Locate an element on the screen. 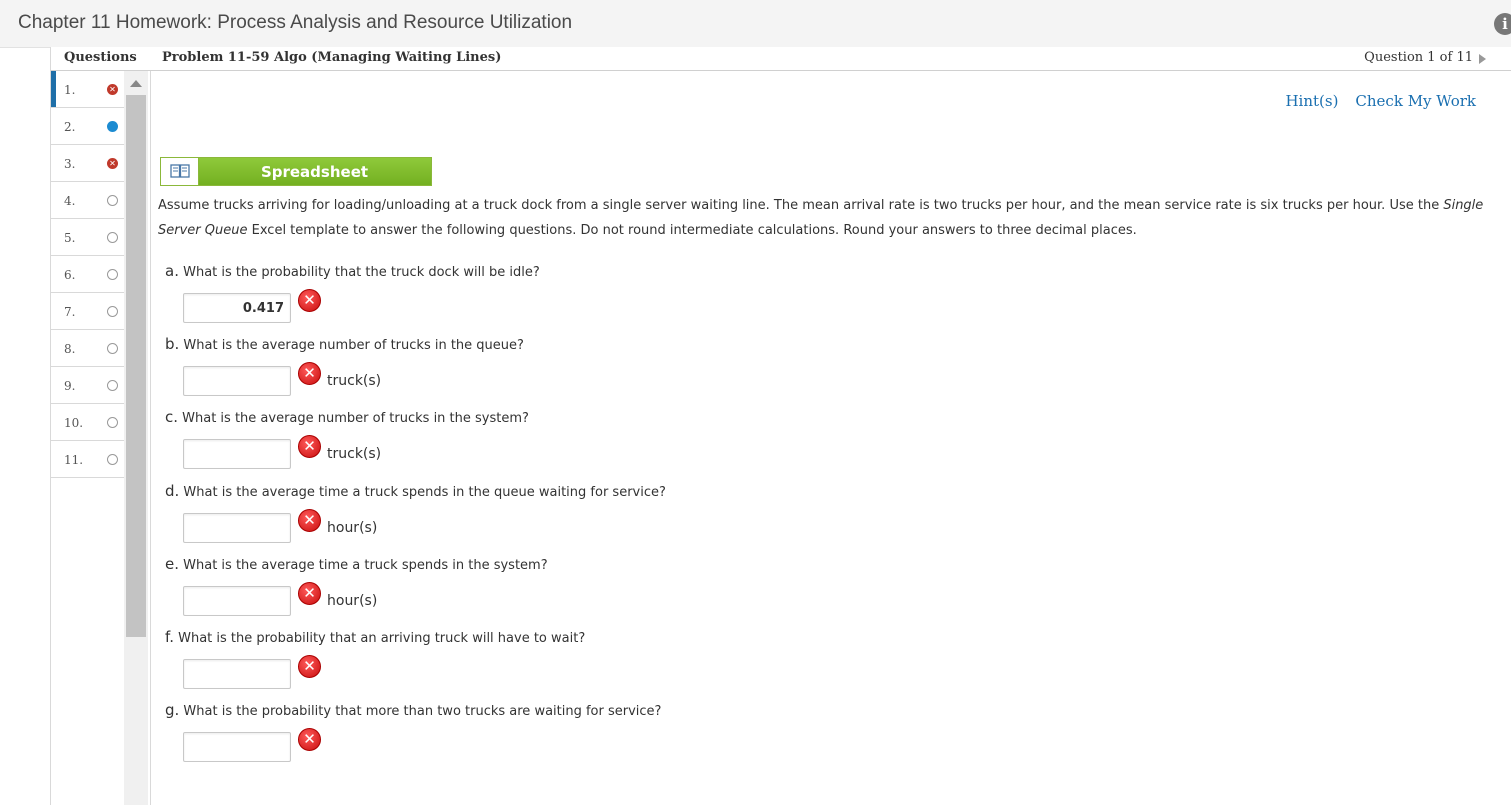 The width and height of the screenshot is (1511, 805). question-item: 3. ✕ is located at coordinates (87, 163).